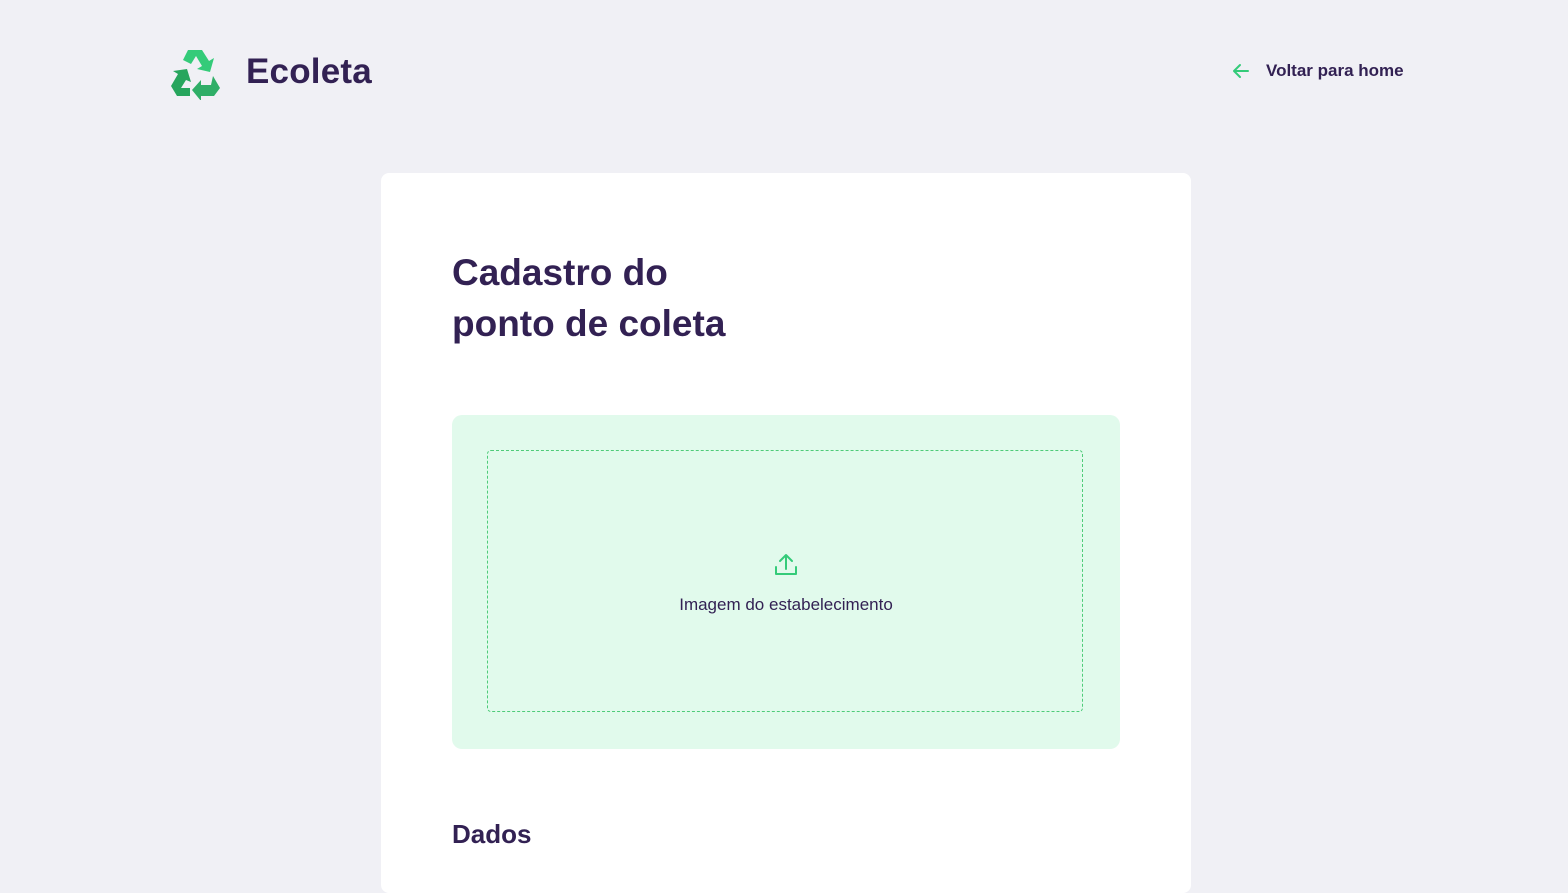 This screenshot has width=1568, height=893. What do you see at coordinates (196, 72) in the screenshot?
I see `recycle-icon` at bounding box center [196, 72].